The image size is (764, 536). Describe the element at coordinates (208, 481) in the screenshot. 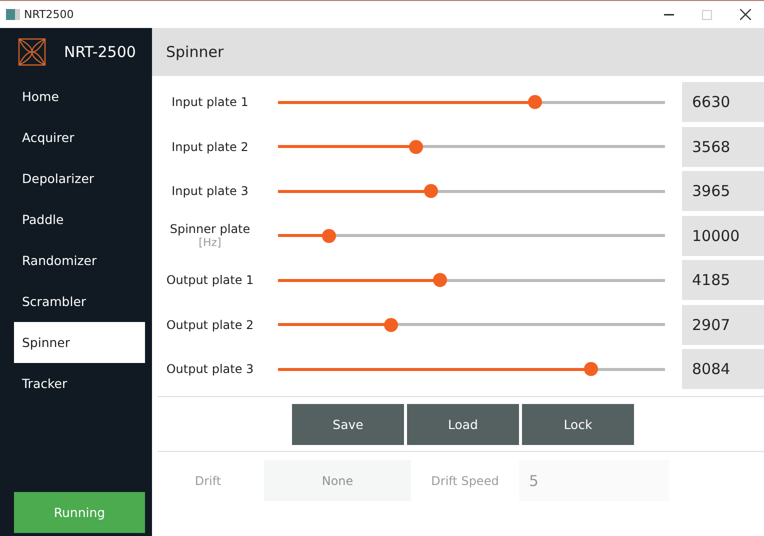

I see `drift-label: Drift` at that location.